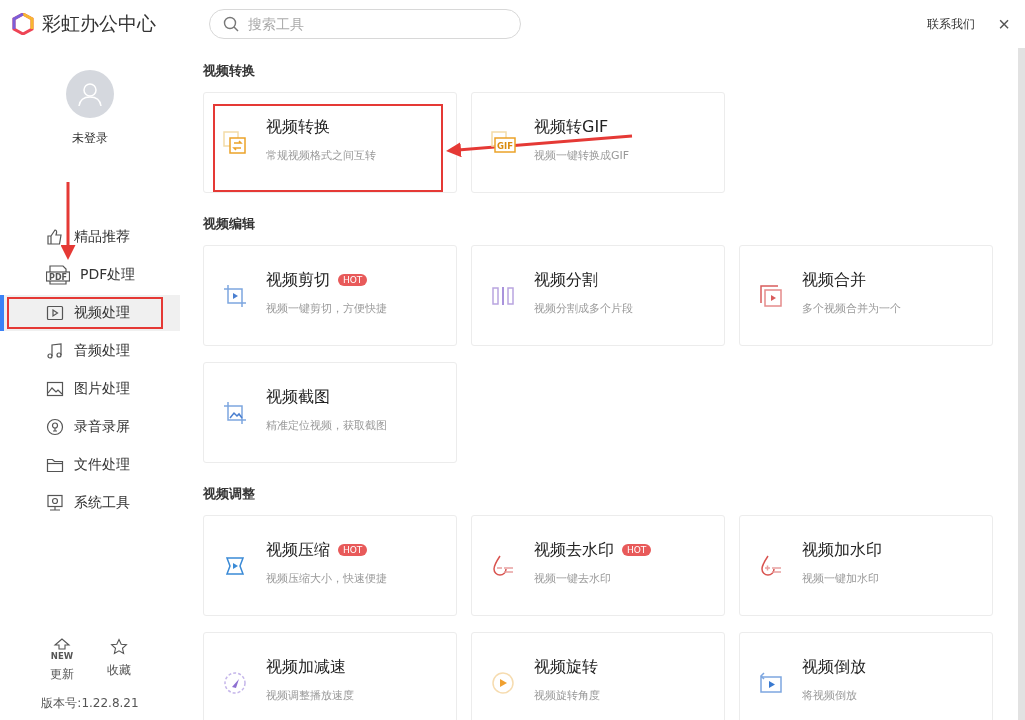 The height and width of the screenshot is (720, 1025). Describe the element at coordinates (102, 503) in the screenshot. I see `sidebar-label: 系统工具` at that location.